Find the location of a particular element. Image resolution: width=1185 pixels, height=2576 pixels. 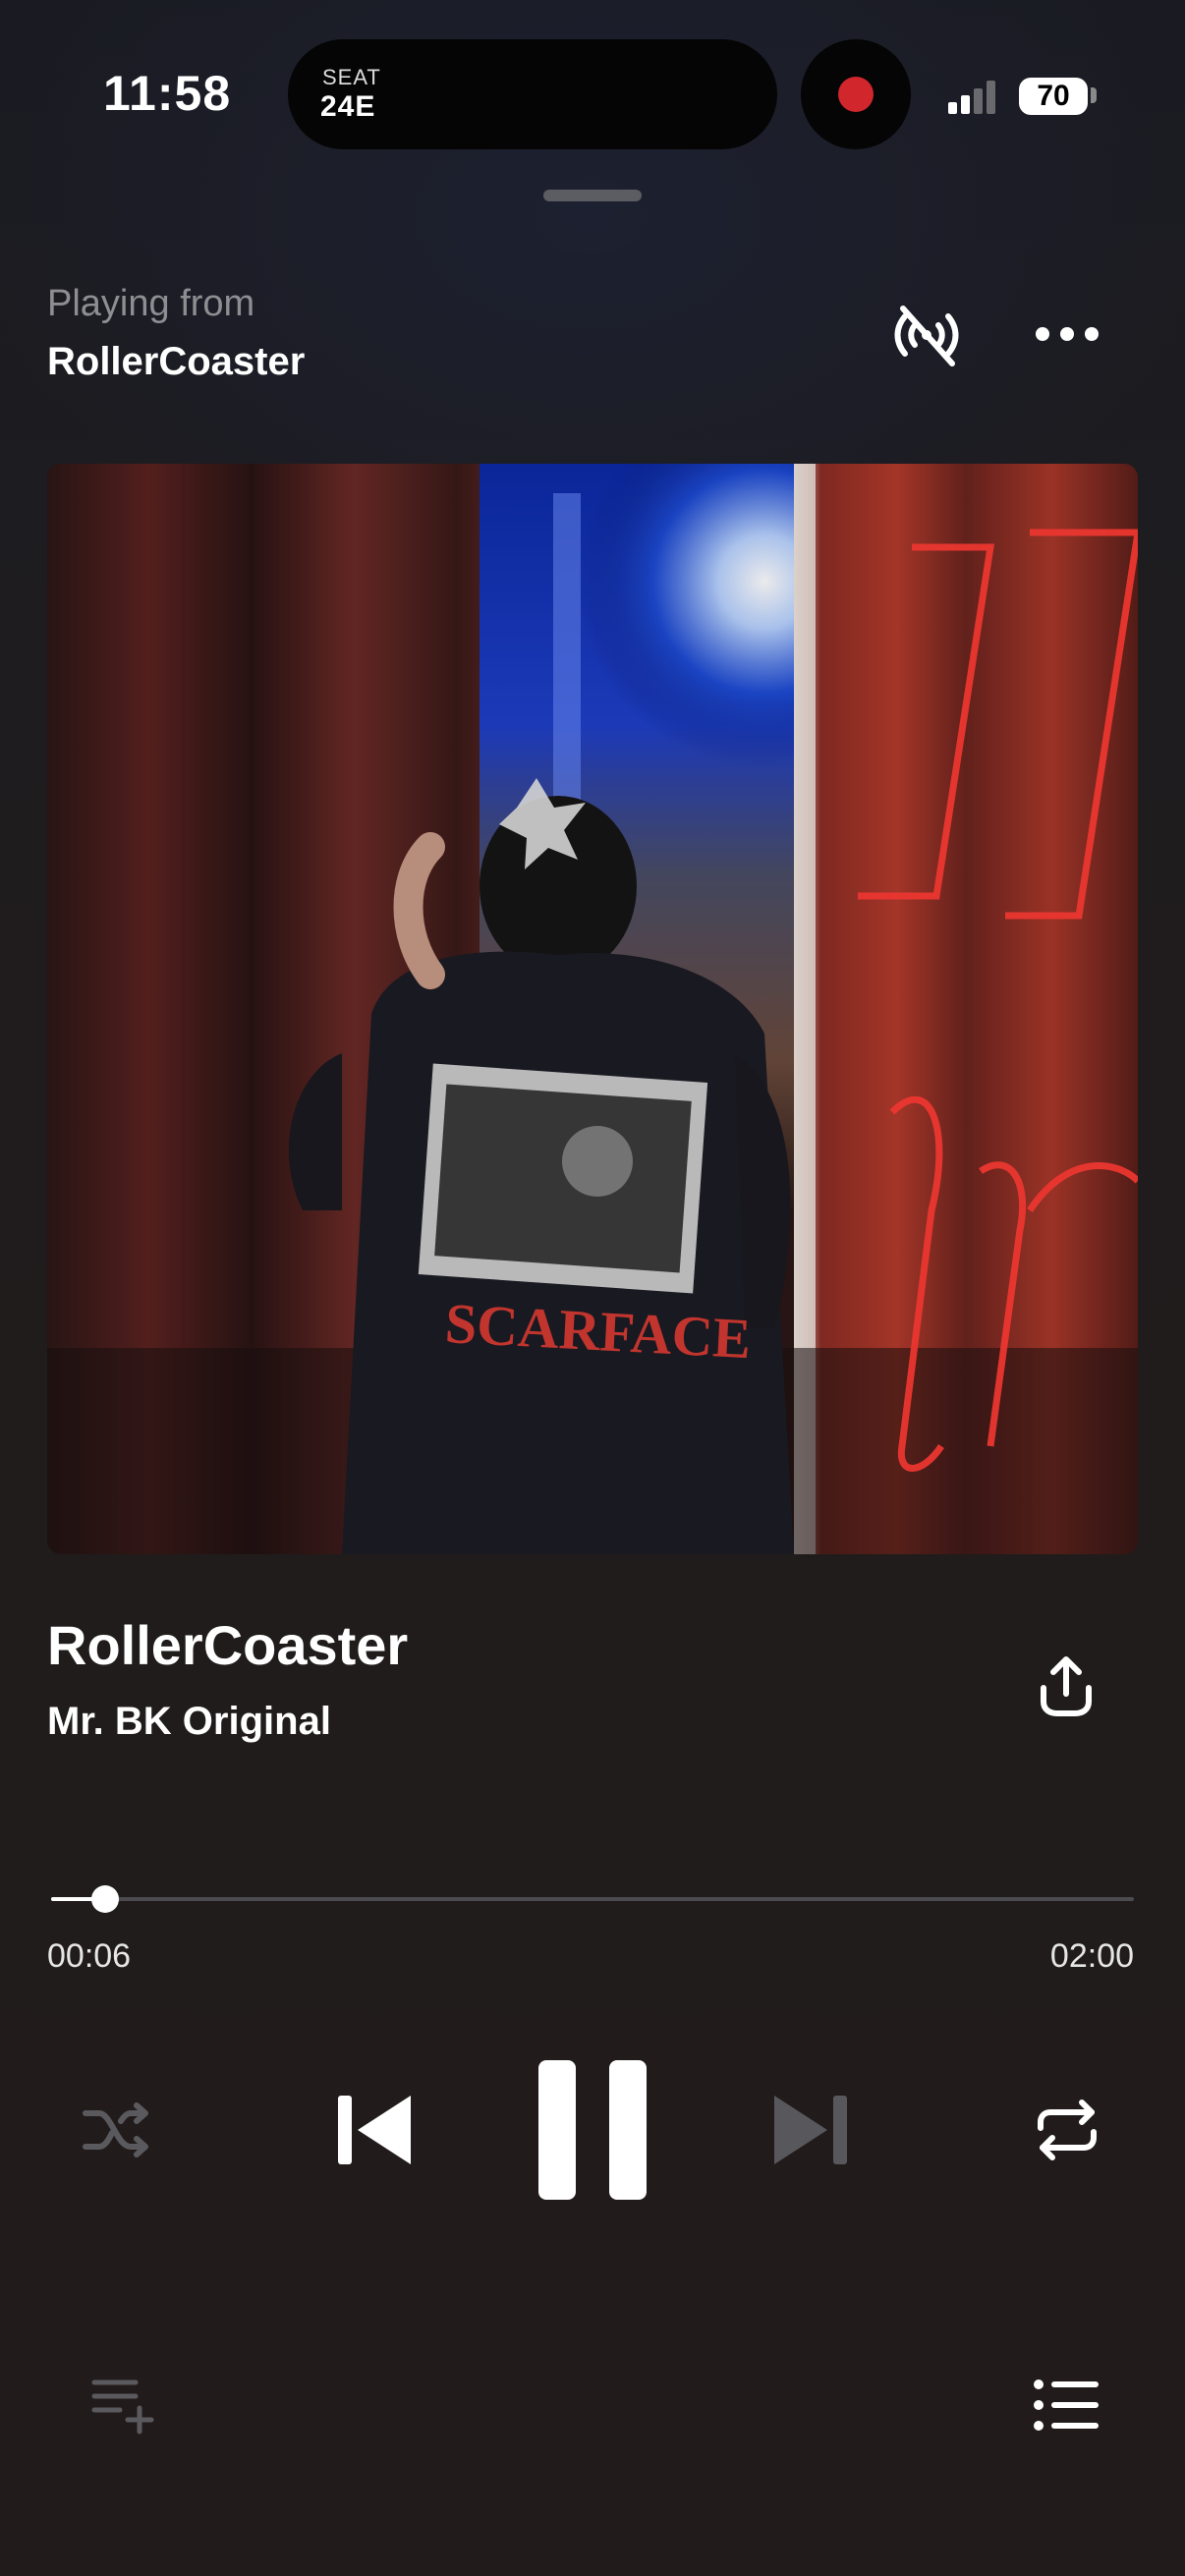

skip-previous-icon is located at coordinates (375, 2130).